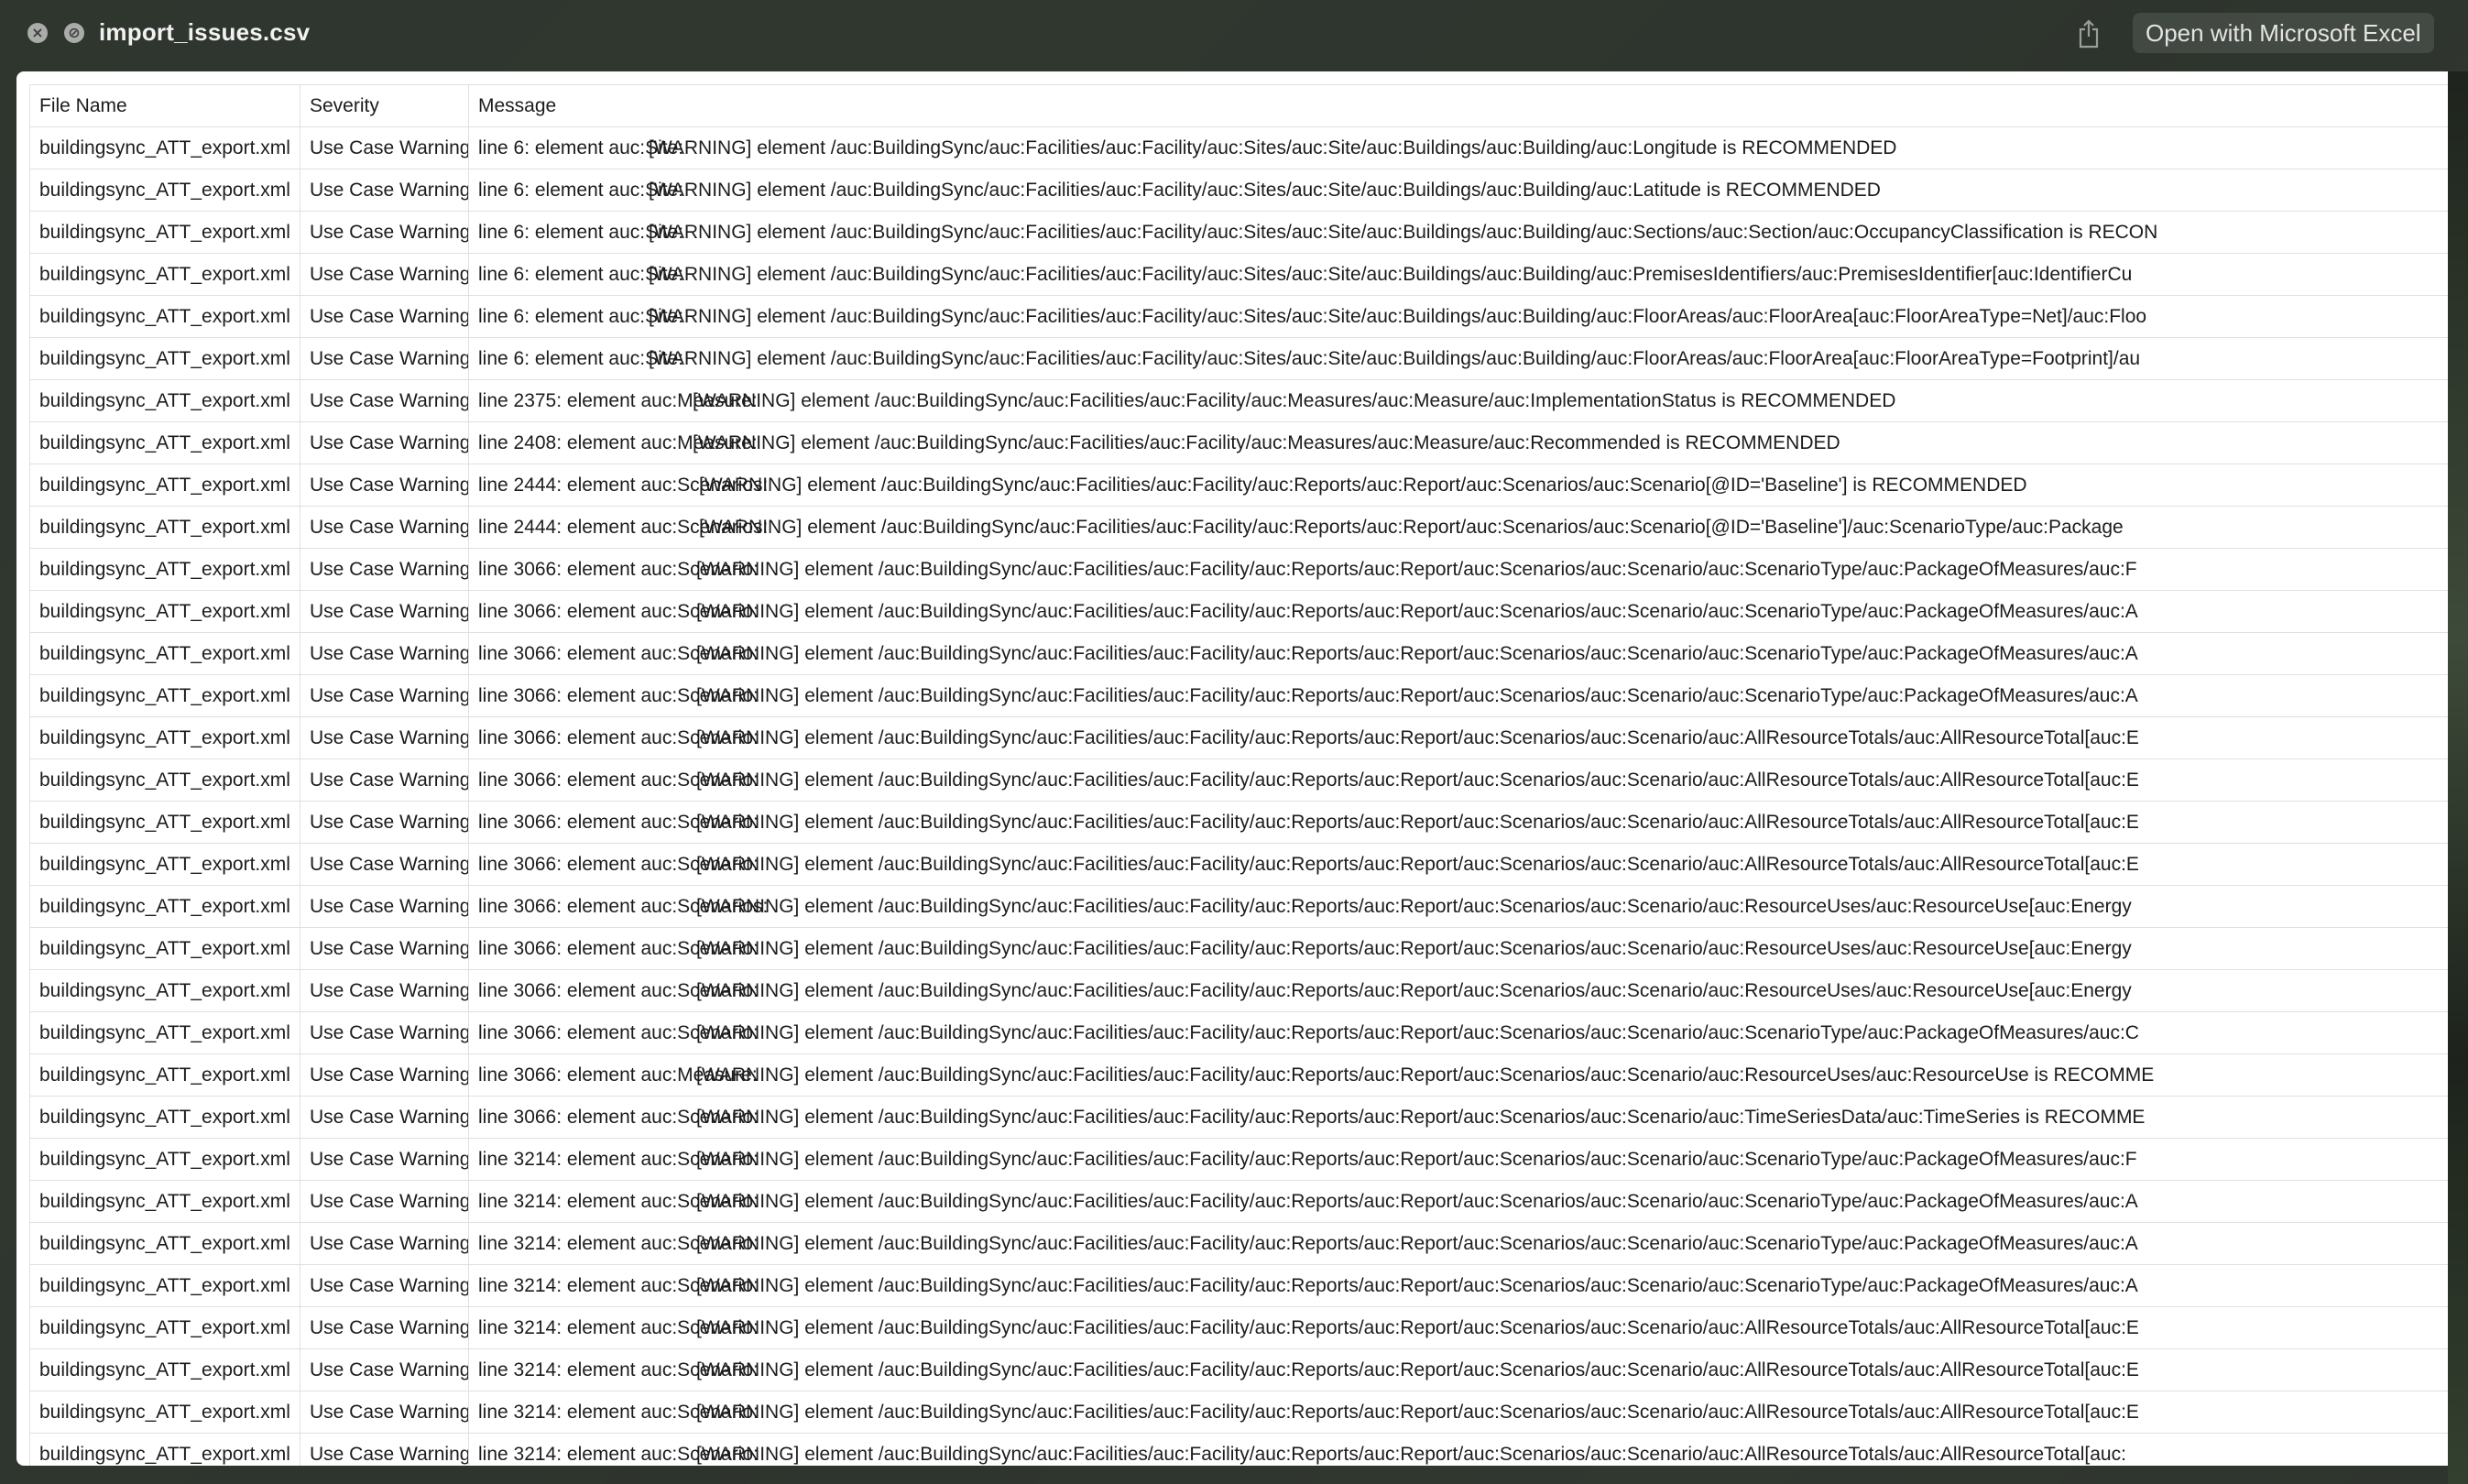 Image resolution: width=2468 pixels, height=1484 pixels. Describe the element at coordinates (2283, 33) in the screenshot. I see `open-with-excel-button: Open with Microsoft Excel` at that location.